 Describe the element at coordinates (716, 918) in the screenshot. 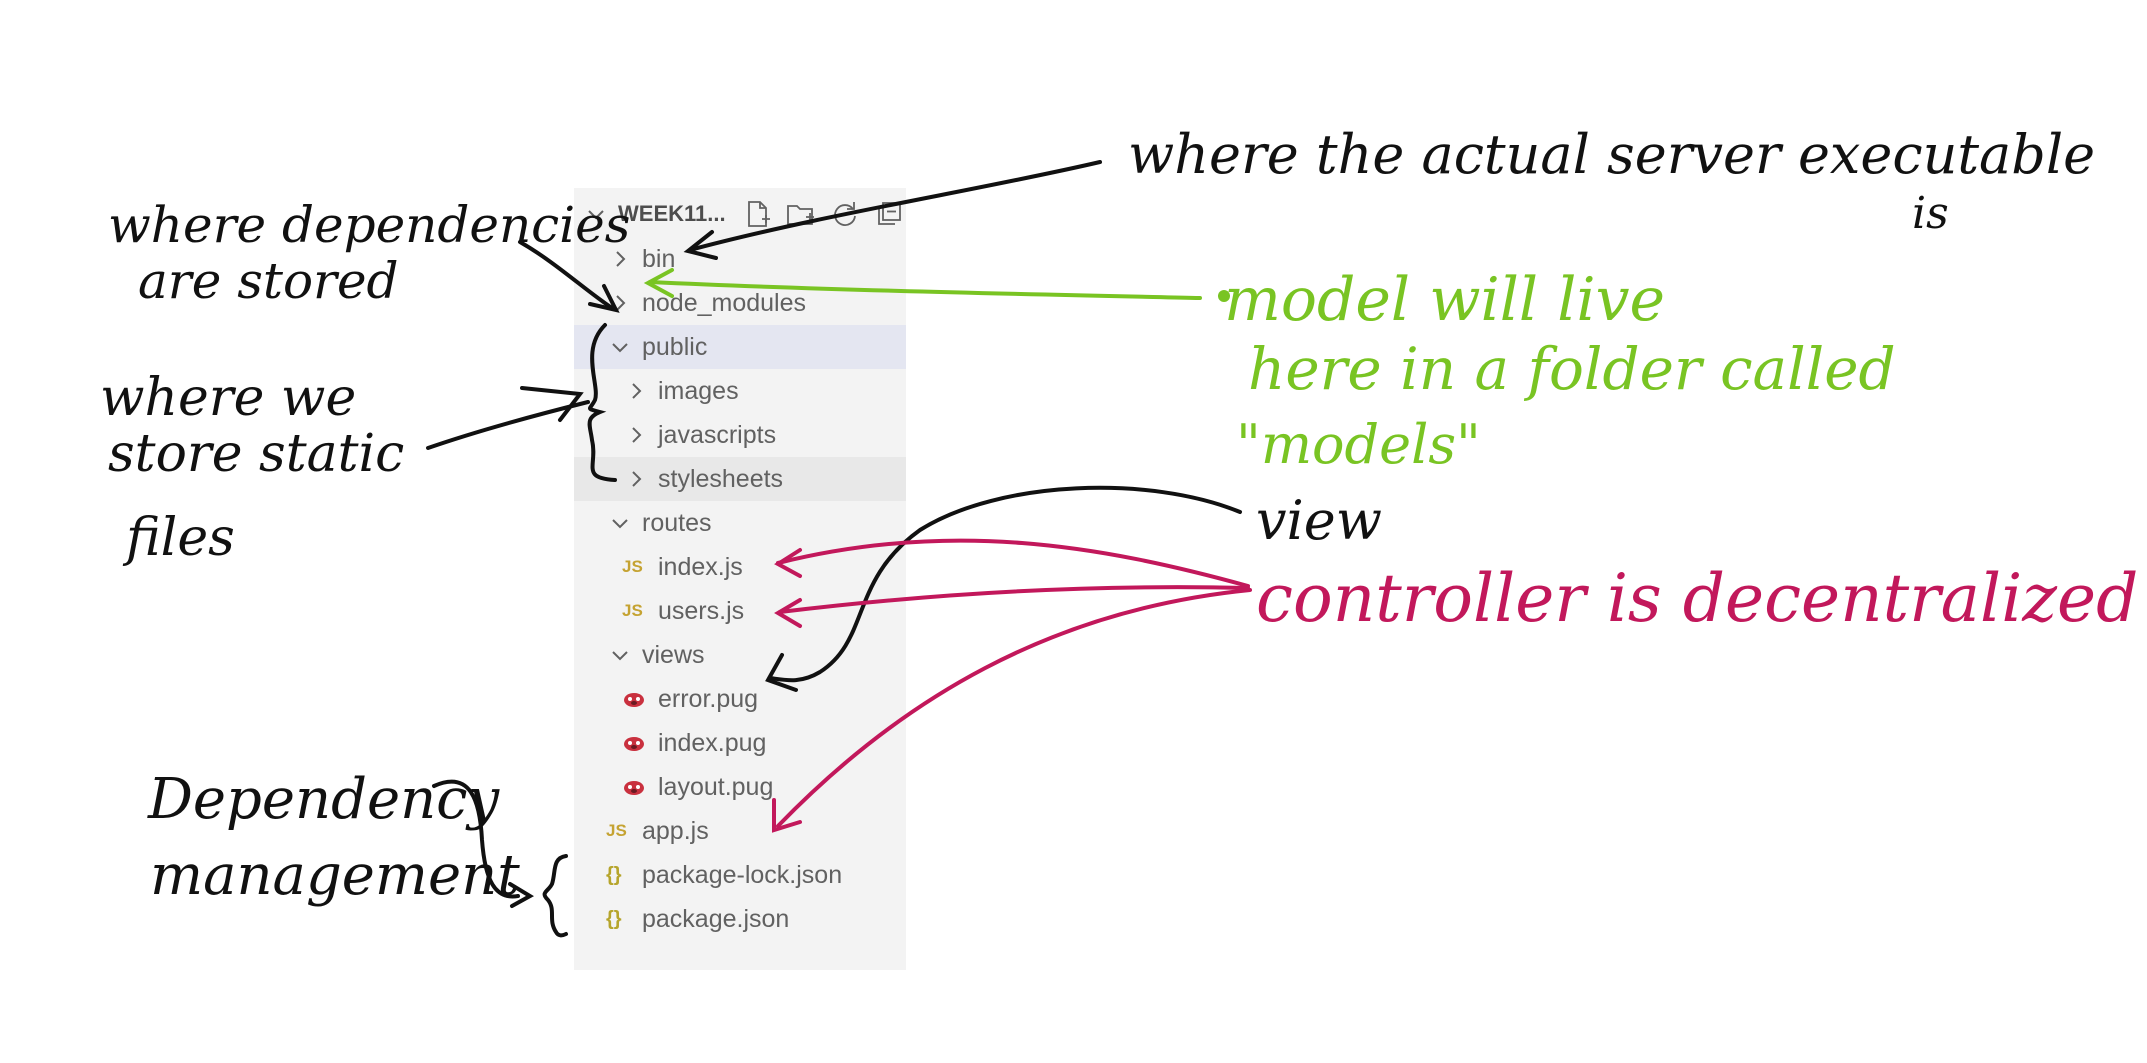

I see `tree-item-label: package.json` at that location.